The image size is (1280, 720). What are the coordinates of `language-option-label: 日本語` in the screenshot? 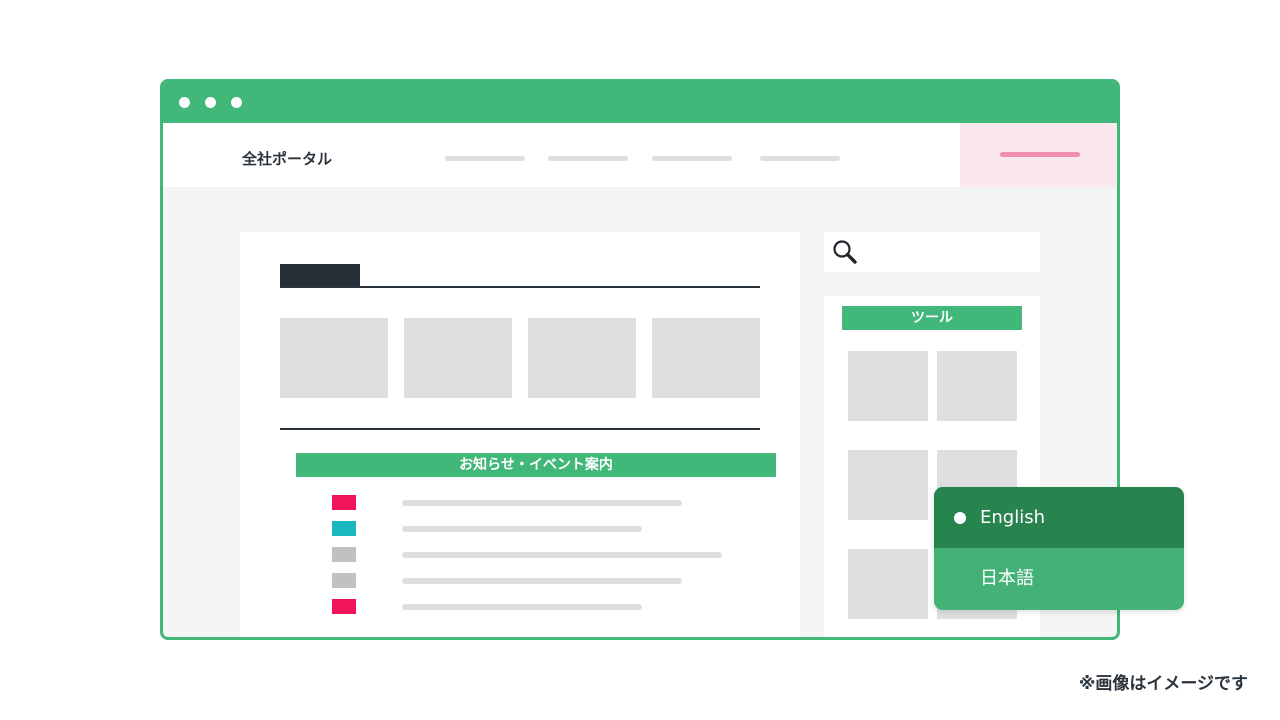 It's located at (1007, 578).